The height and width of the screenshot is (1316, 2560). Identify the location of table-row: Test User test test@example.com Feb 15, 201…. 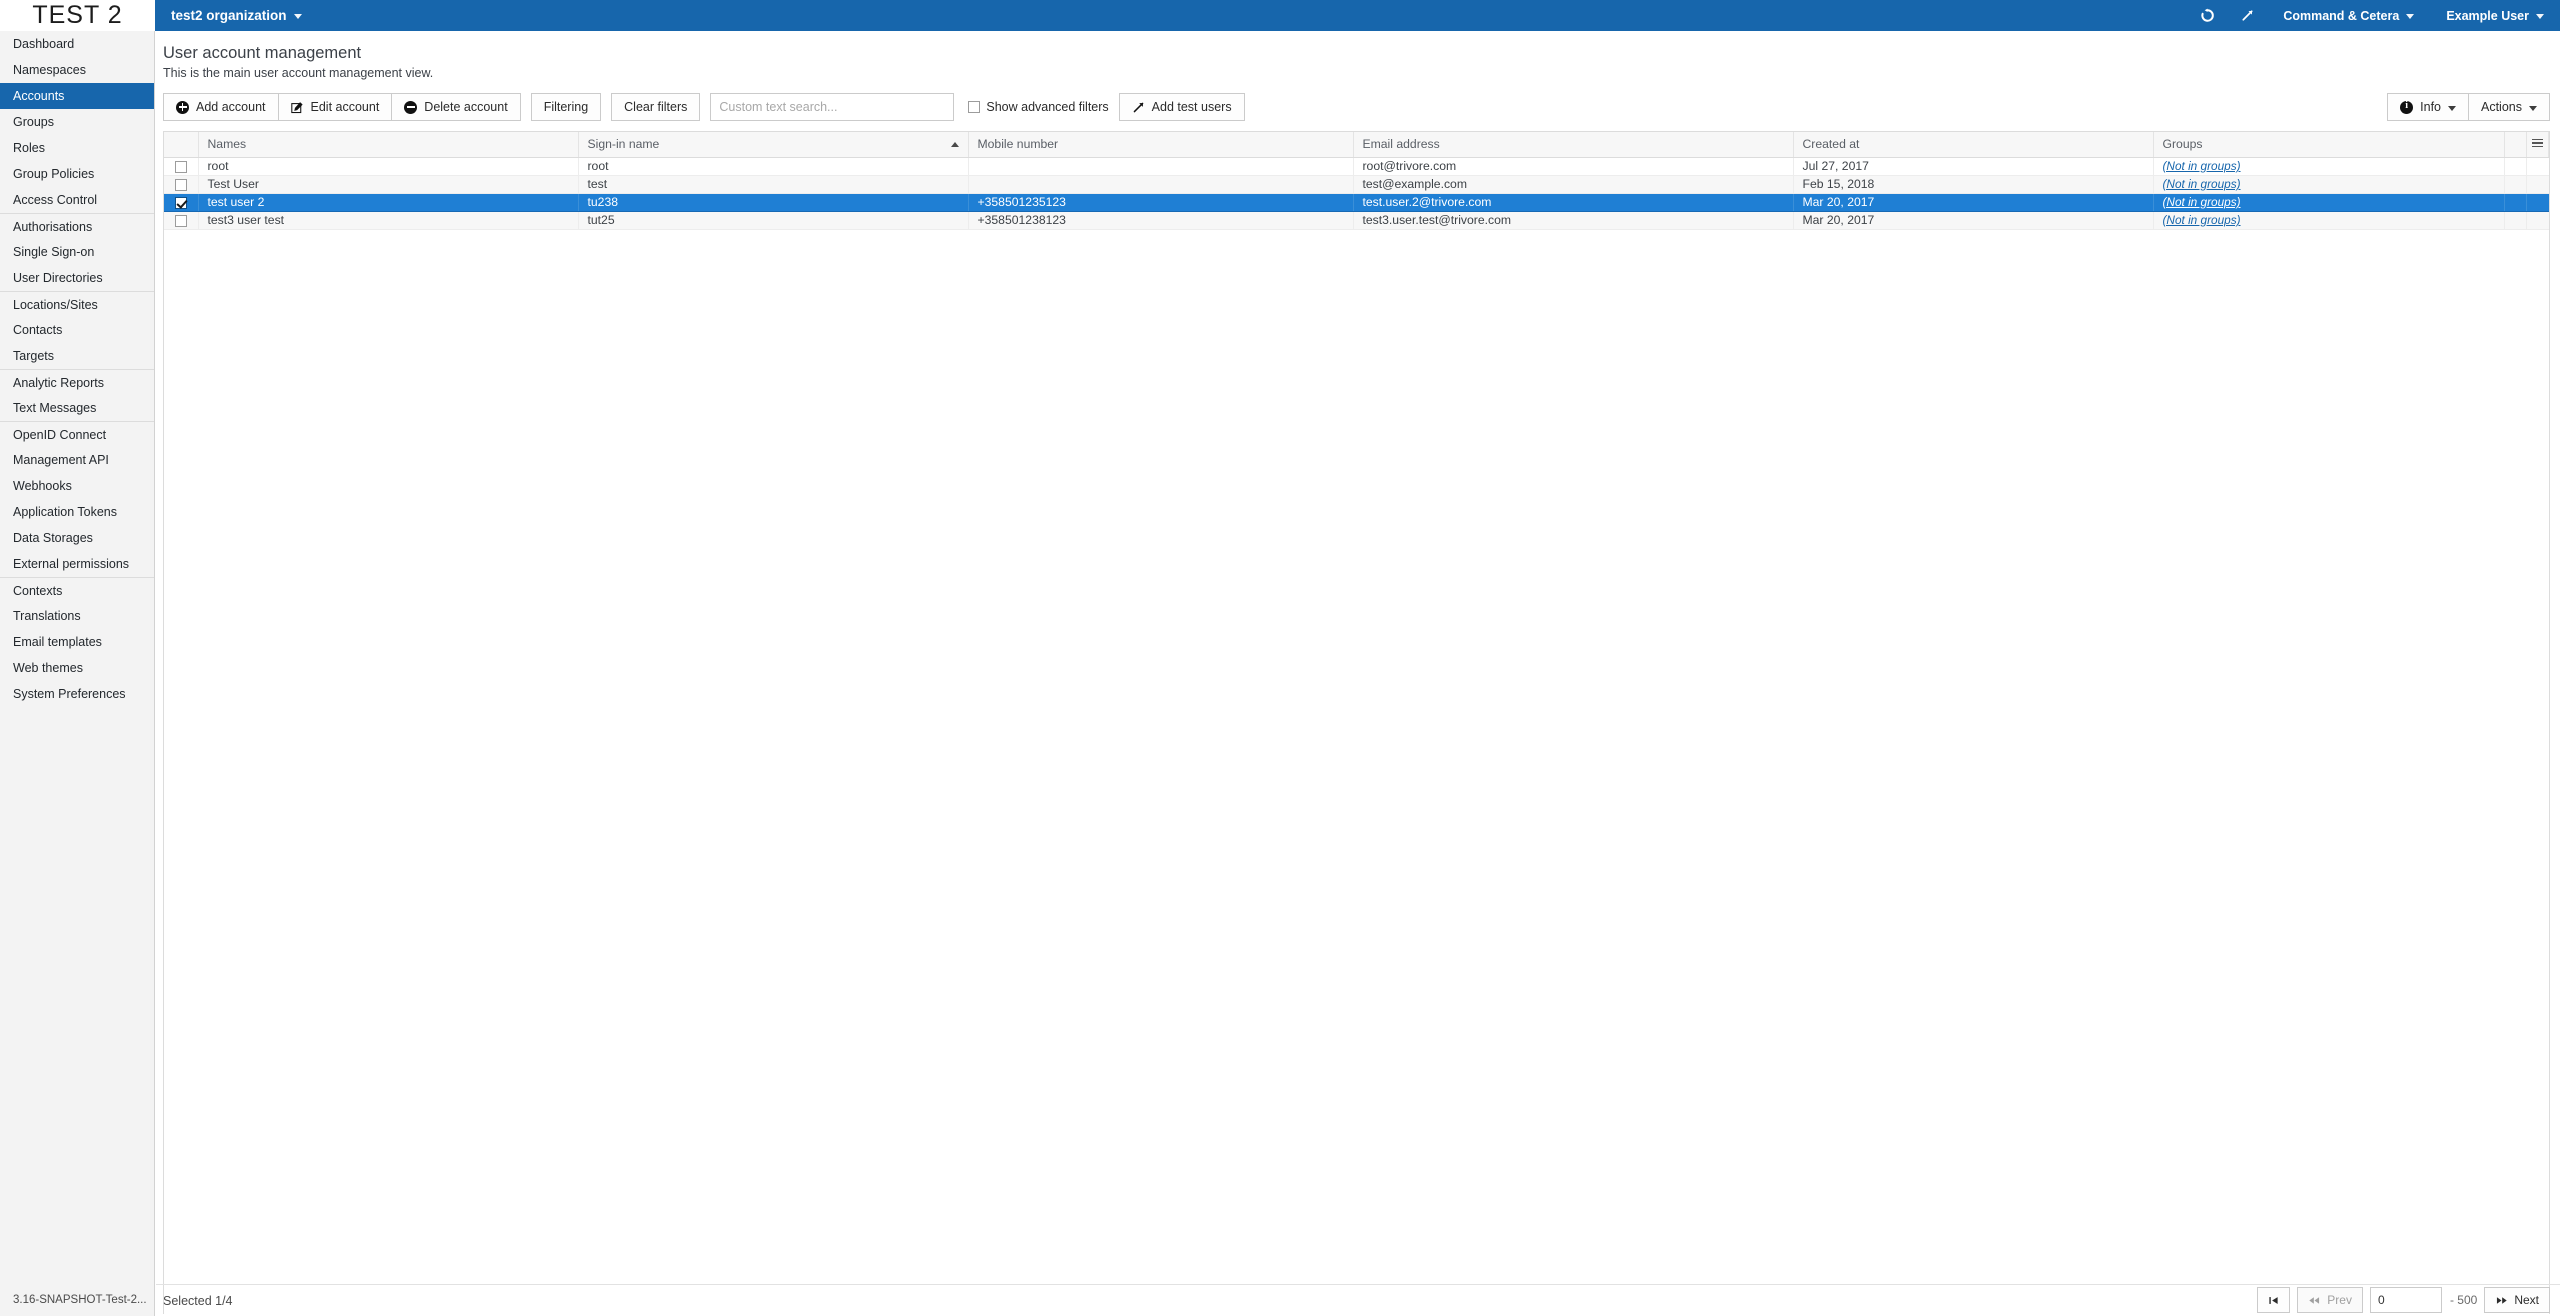
(1356, 184).